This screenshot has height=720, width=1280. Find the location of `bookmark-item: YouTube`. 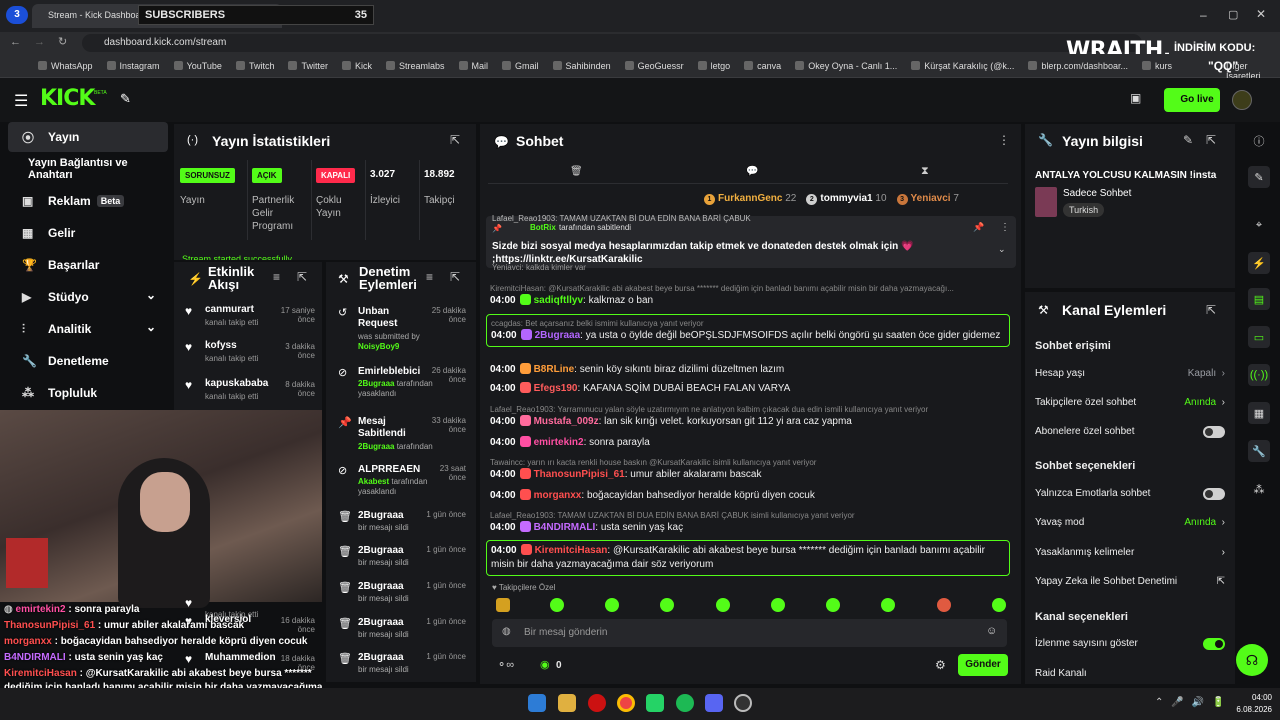

bookmark-item: YouTube is located at coordinates (197, 66).